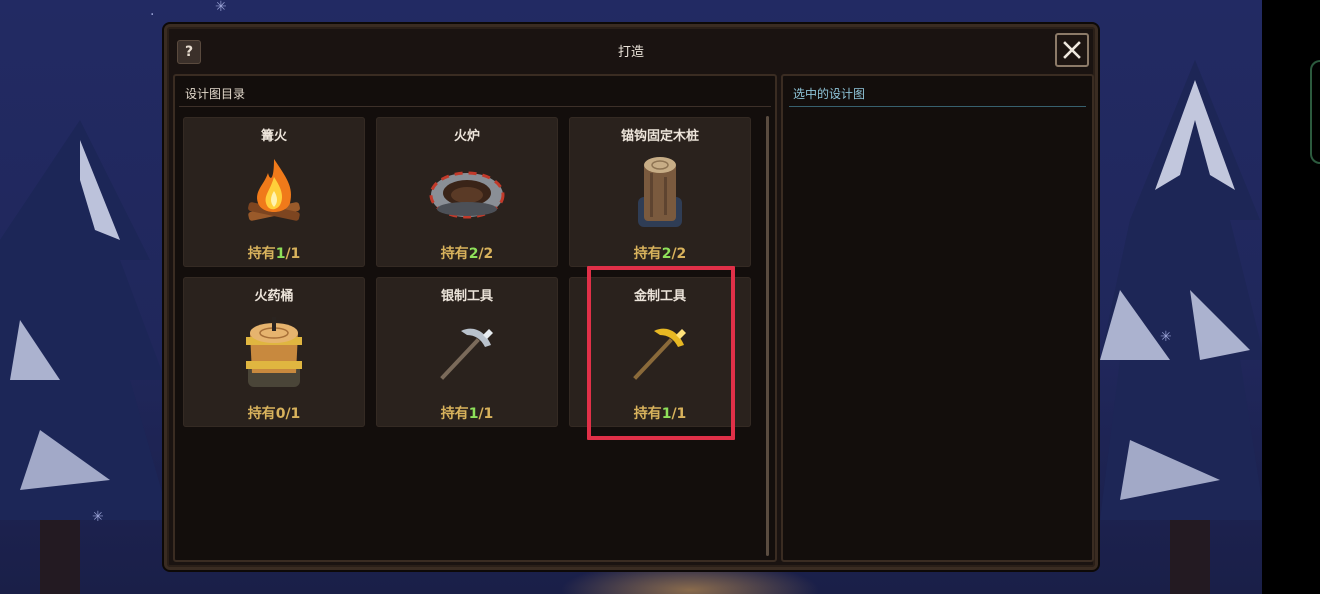  What do you see at coordinates (274, 296) in the screenshot?
I see `blueprint-name: 火药桶` at bounding box center [274, 296].